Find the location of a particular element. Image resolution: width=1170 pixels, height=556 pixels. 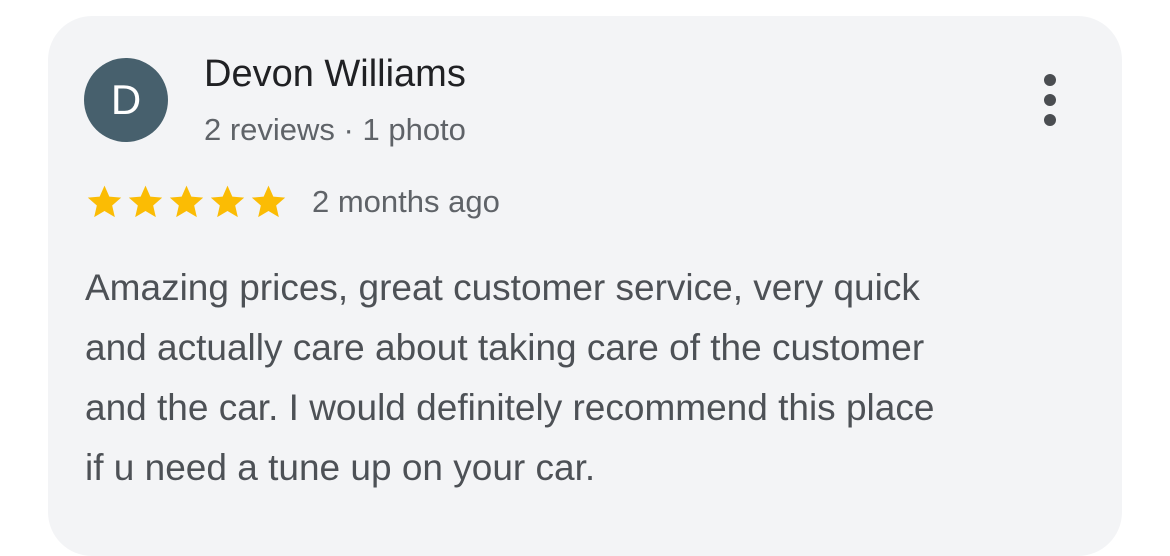

star-rating is located at coordinates (186, 202).